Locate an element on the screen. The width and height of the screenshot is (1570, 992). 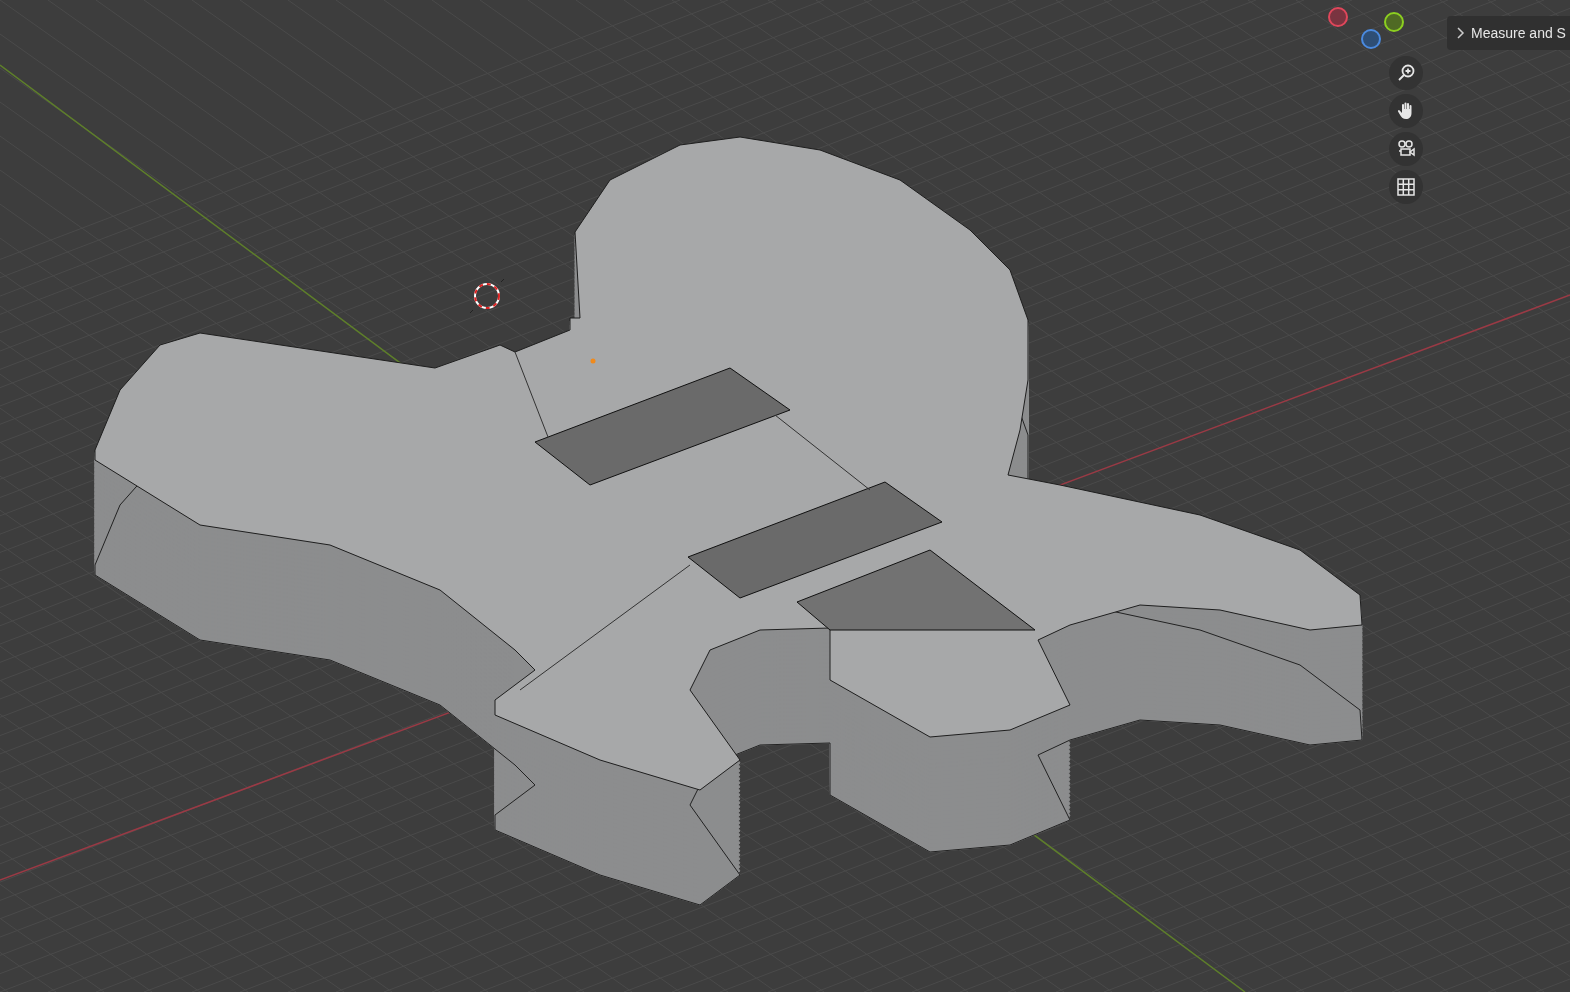
camera-icon is located at coordinates (1406, 149).